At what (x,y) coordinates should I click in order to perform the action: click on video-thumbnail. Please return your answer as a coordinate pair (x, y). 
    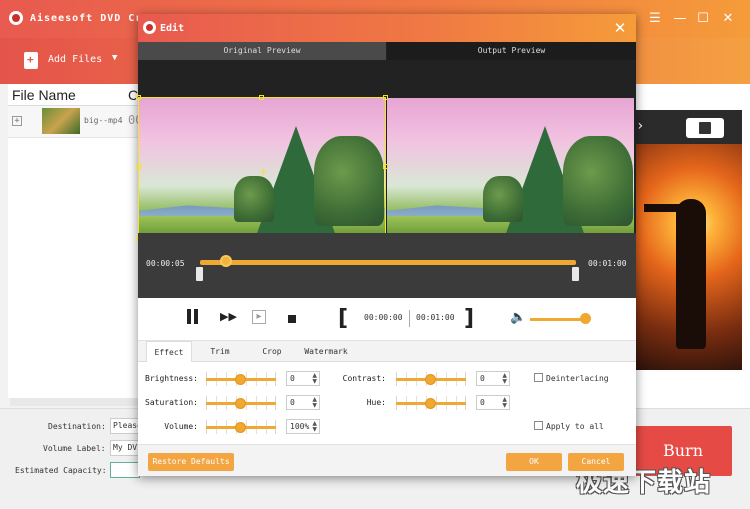
    Looking at the image, I should click on (61, 121).